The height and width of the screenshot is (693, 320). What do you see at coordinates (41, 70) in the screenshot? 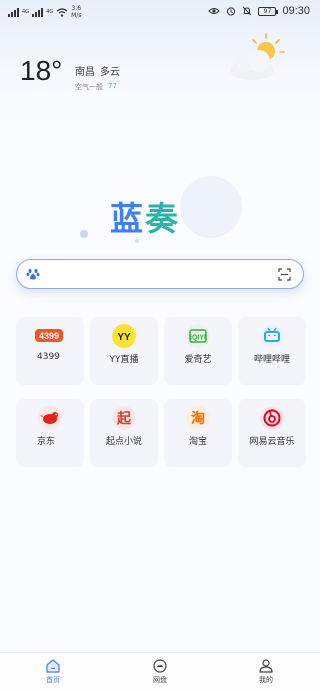
I see `temperature: 18°` at bounding box center [41, 70].